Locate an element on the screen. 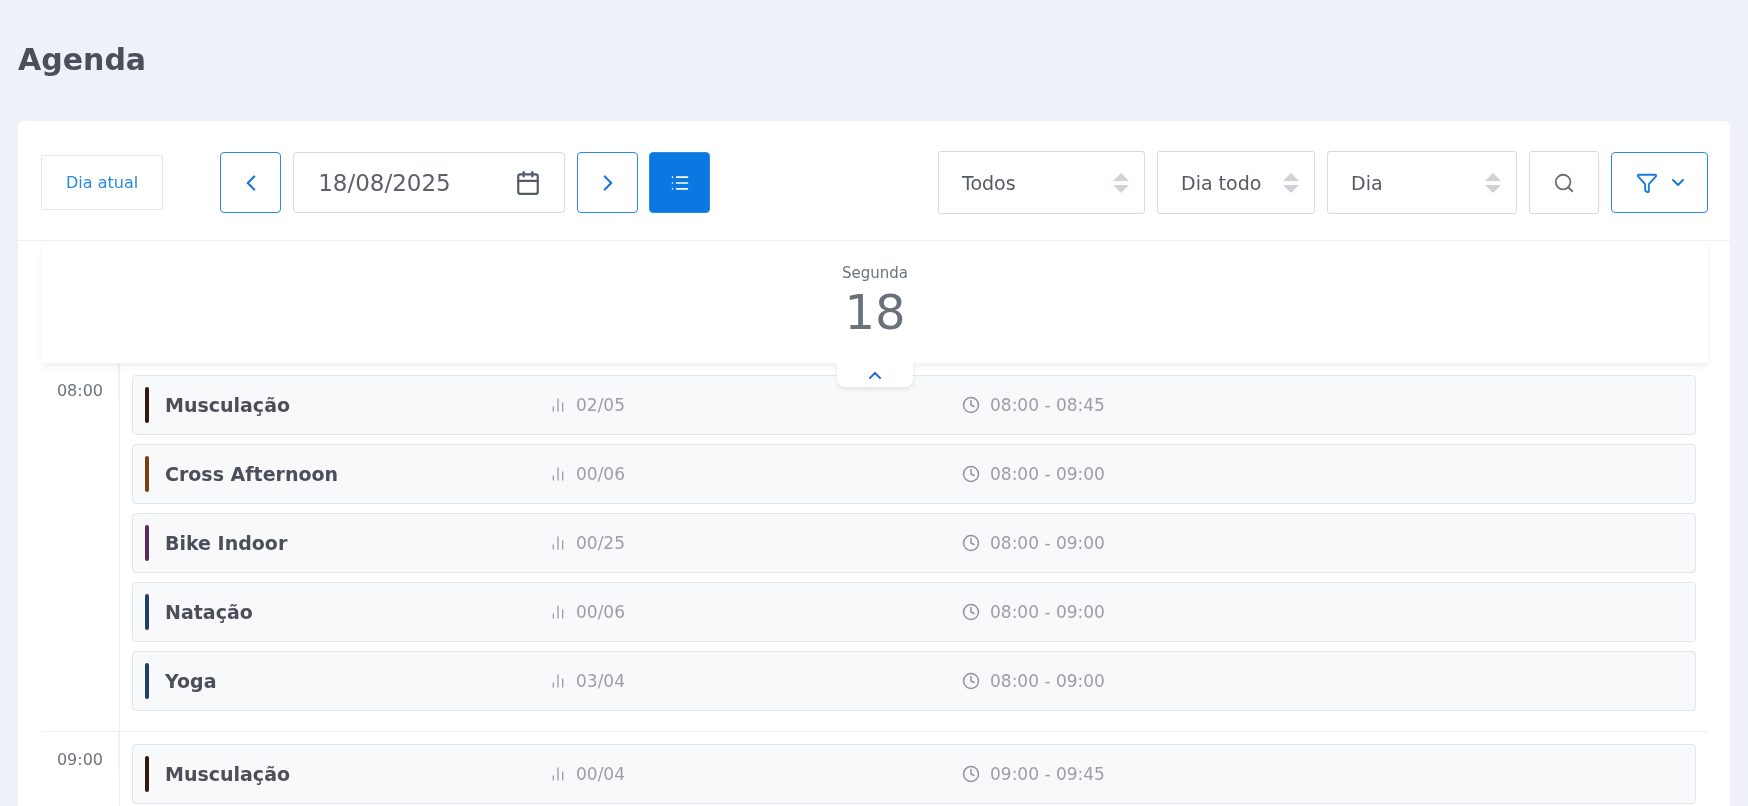 The image size is (1748, 806). filter-icon is located at coordinates (1646, 182).